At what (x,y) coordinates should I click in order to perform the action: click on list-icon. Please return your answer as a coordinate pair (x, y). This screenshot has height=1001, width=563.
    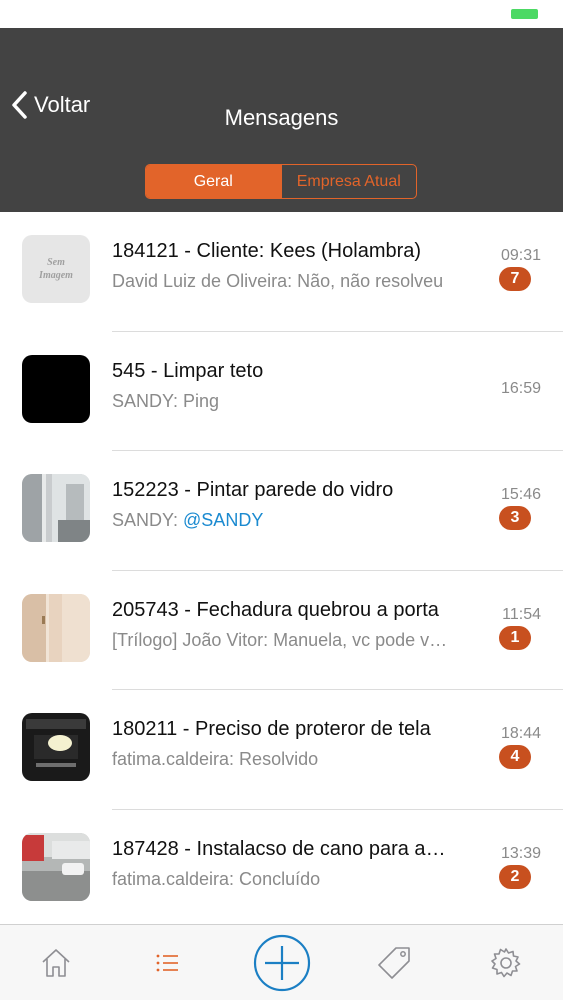
    Looking at the image, I should click on (167, 963).